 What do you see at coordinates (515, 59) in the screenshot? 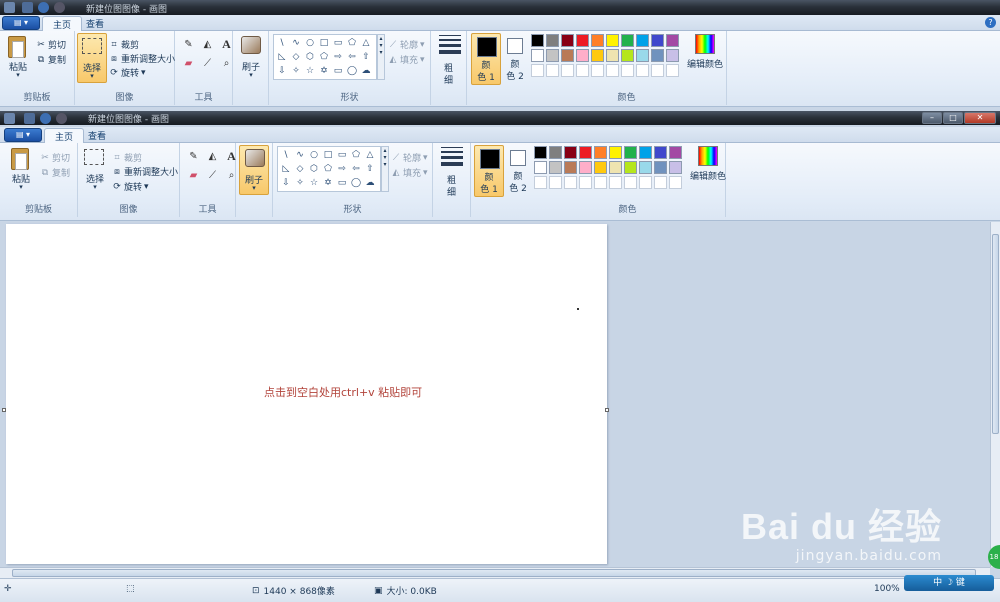
I see `color2-button: 颜色 2` at bounding box center [515, 59].